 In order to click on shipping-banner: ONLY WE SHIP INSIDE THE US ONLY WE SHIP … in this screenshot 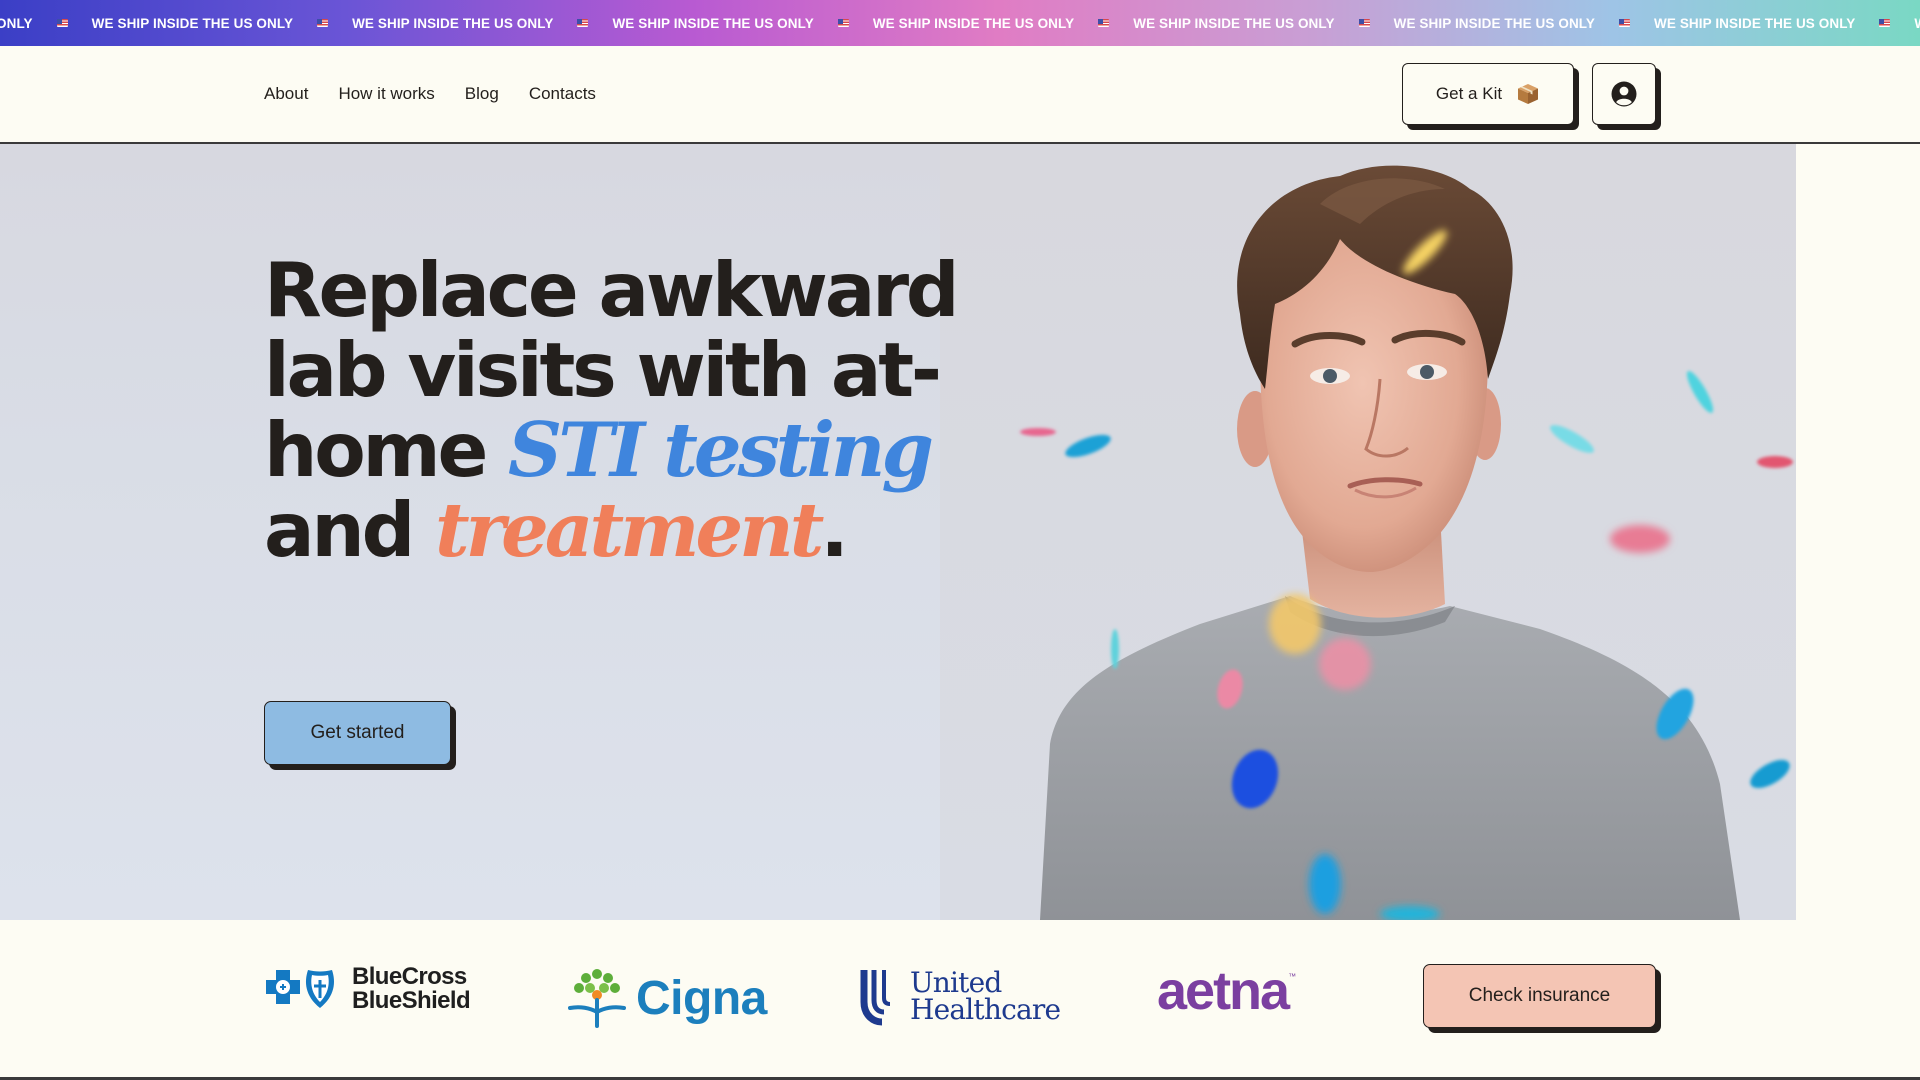, I will do `click(960, 23)`.